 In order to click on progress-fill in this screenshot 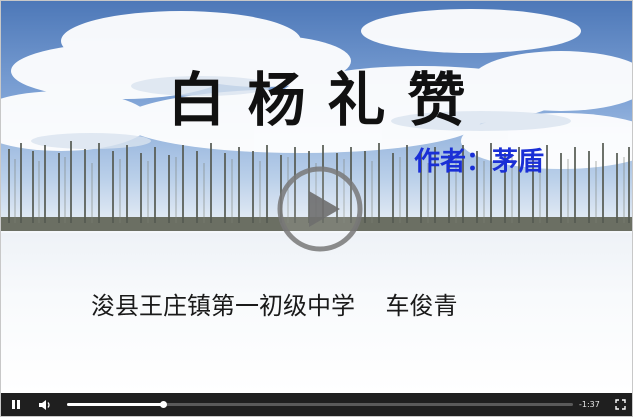, I will do `click(115, 404)`.